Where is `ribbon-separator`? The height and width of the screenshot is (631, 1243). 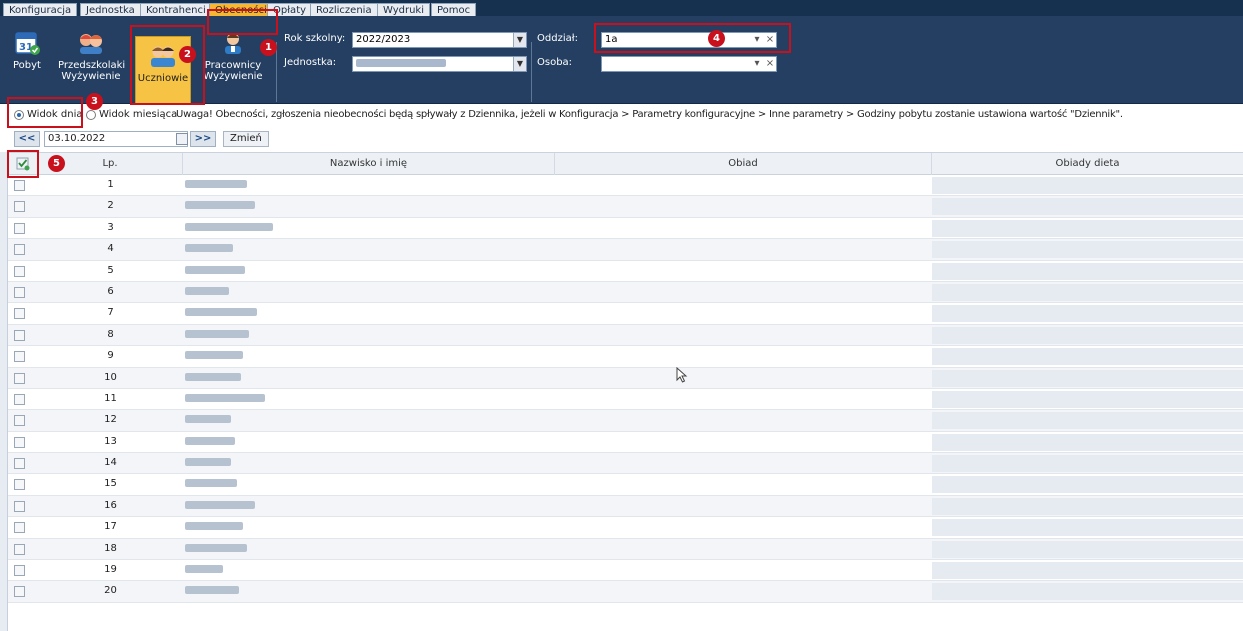
ribbon-separator is located at coordinates (531, 72).